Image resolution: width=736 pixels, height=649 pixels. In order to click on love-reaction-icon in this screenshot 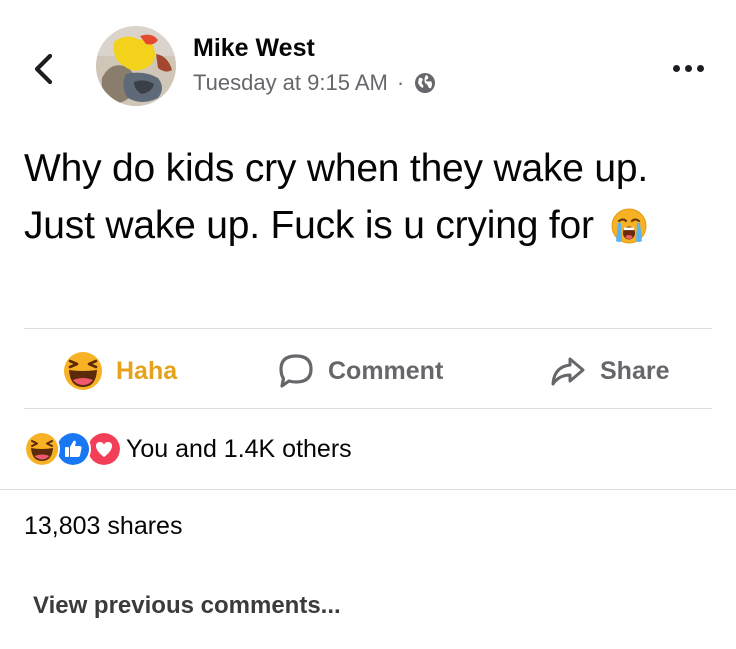, I will do `click(104, 449)`.